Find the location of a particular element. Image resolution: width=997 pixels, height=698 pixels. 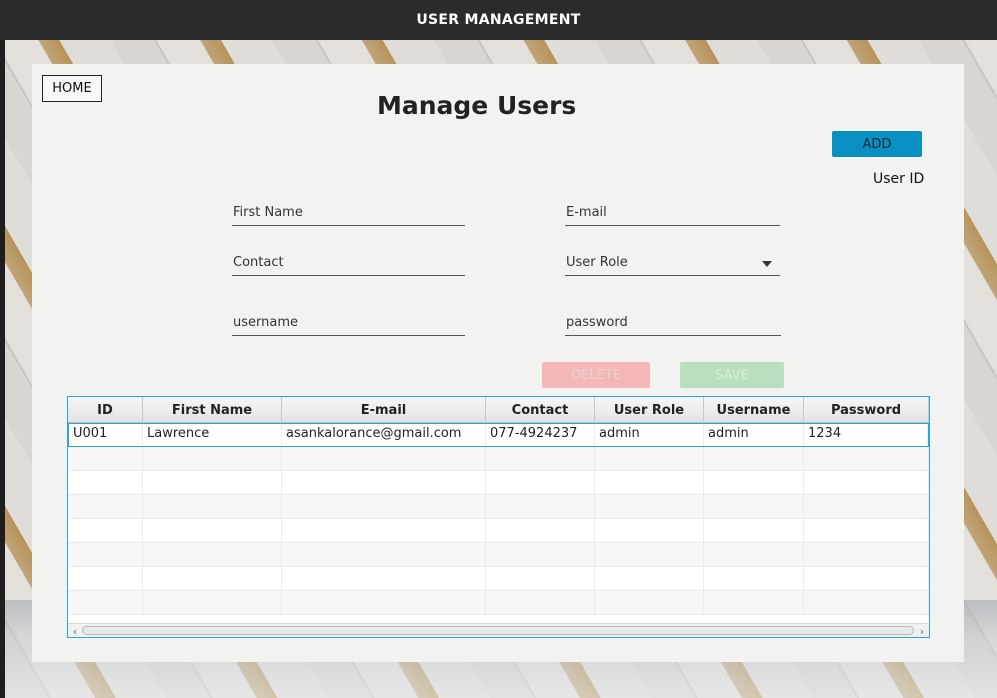

home-button: HOME is located at coordinates (72, 88).